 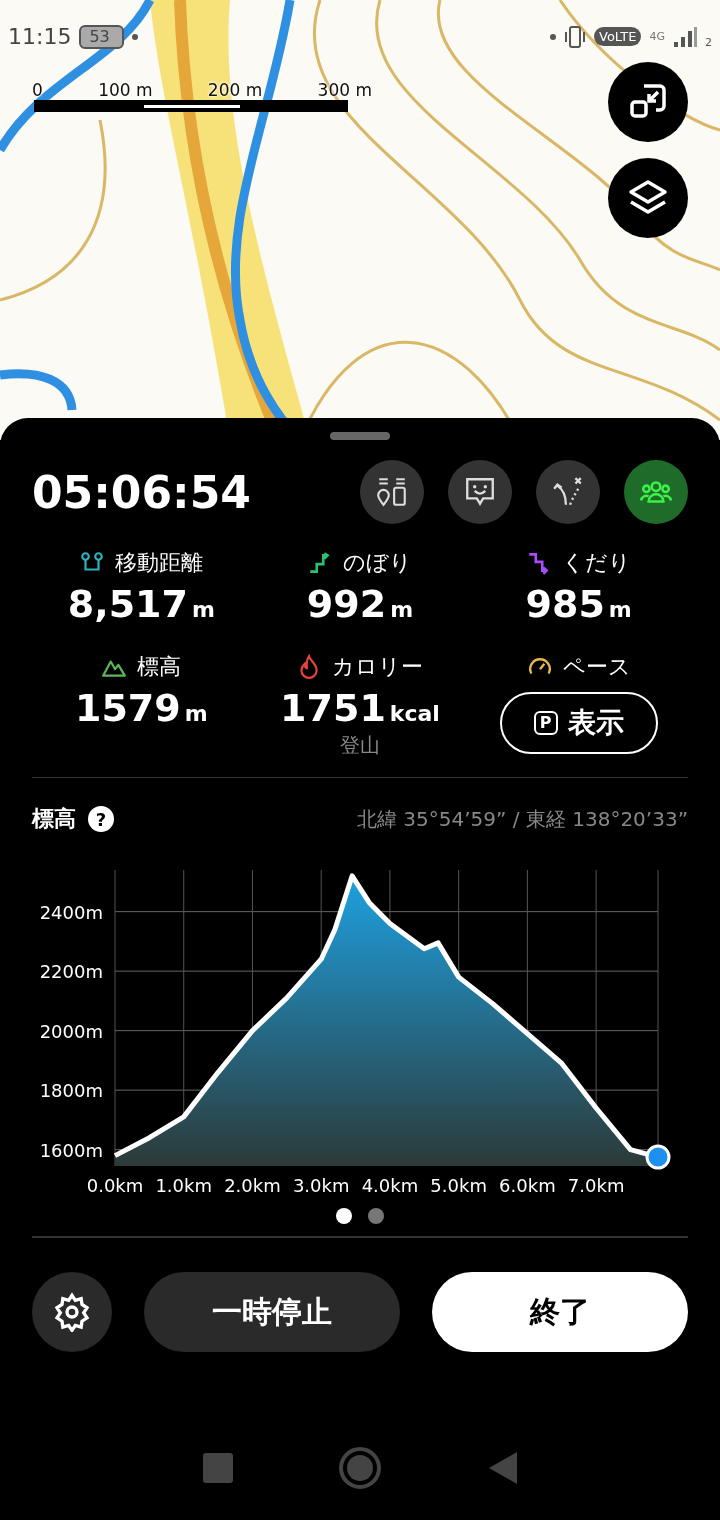 I want to click on stat-label: 移動距離, so click(x=159, y=563).